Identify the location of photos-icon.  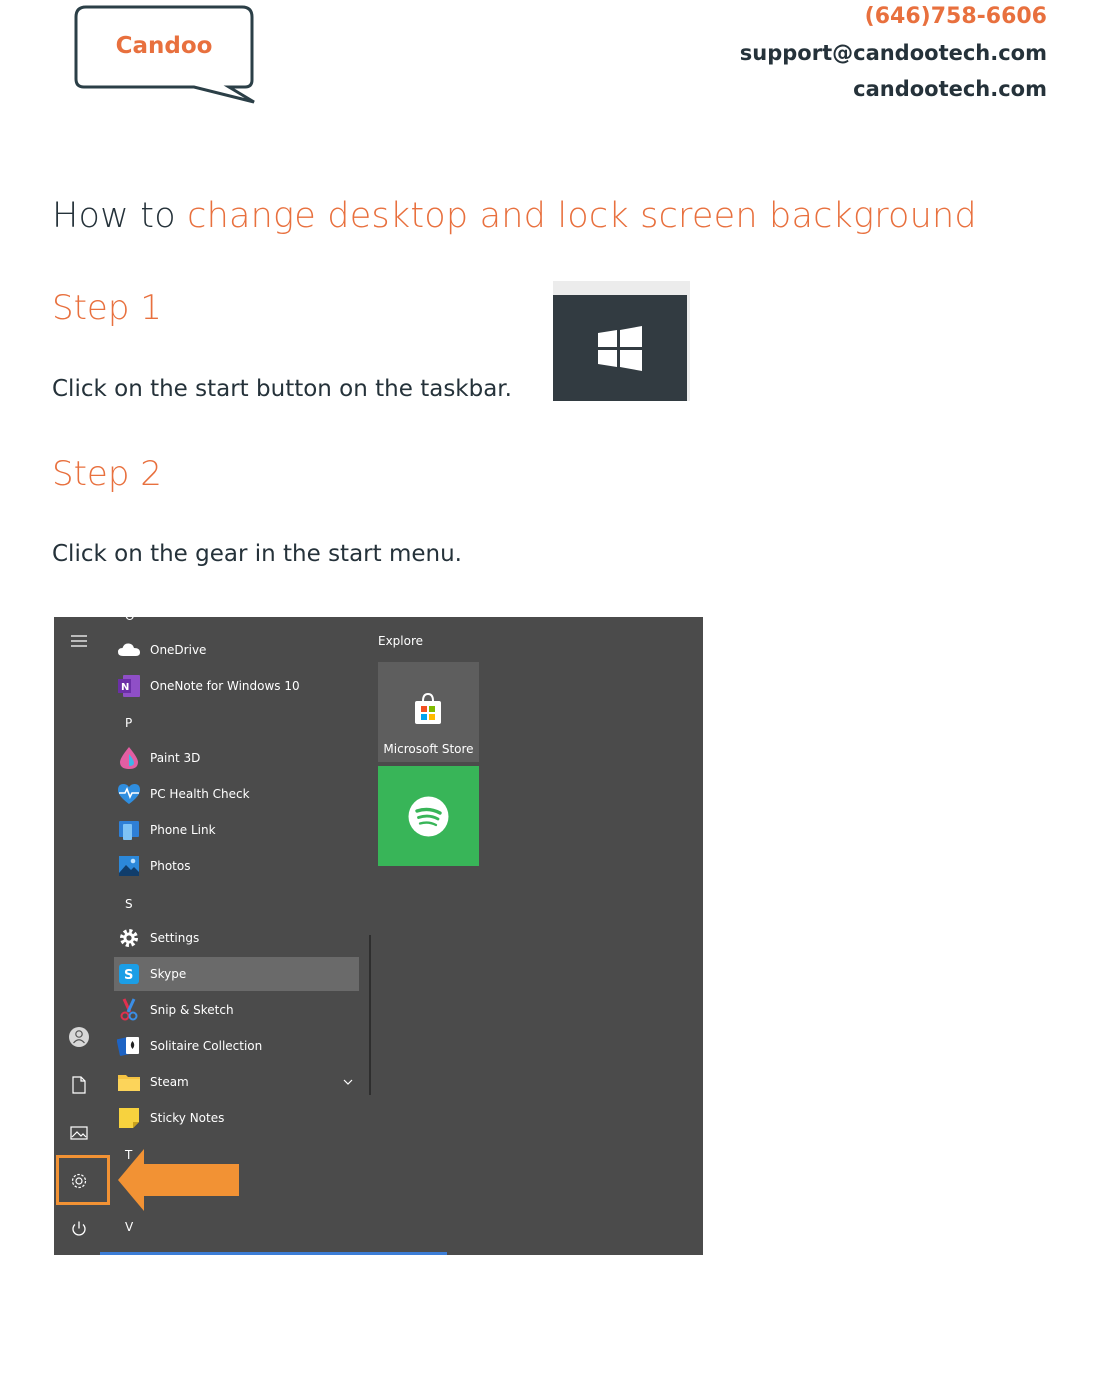
(129, 866).